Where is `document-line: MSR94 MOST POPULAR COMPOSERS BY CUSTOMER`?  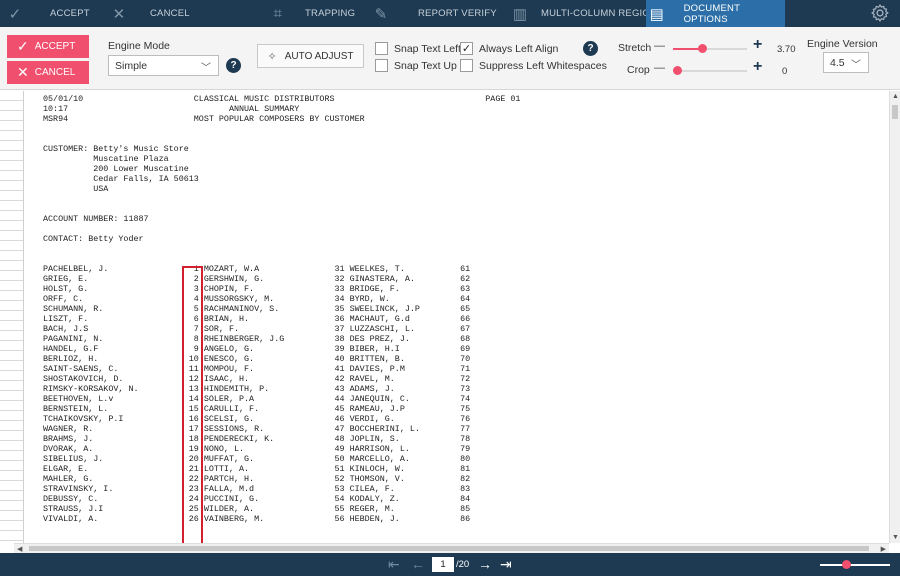 document-line: MSR94 MOST POPULAR COMPOSERS BY CUSTOMER is located at coordinates (204, 119).